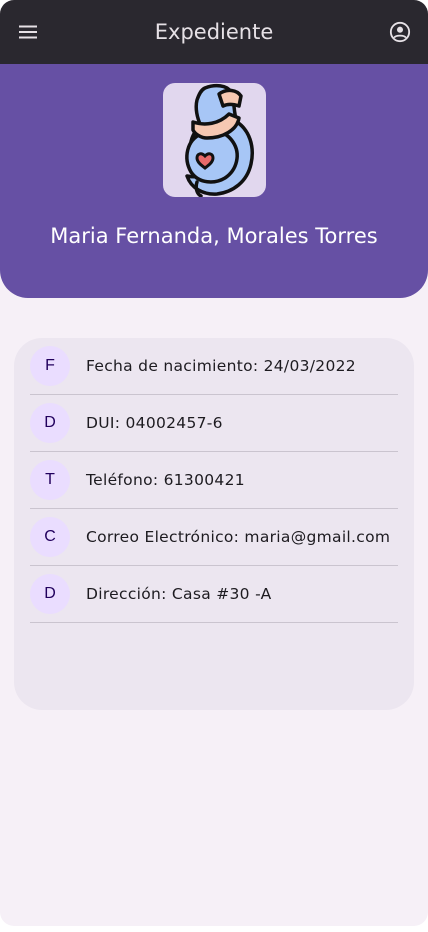 Image resolution: width=428 pixels, height=932 pixels. I want to click on list-item-phone: T Teléfono: 61300421, so click(214, 480).